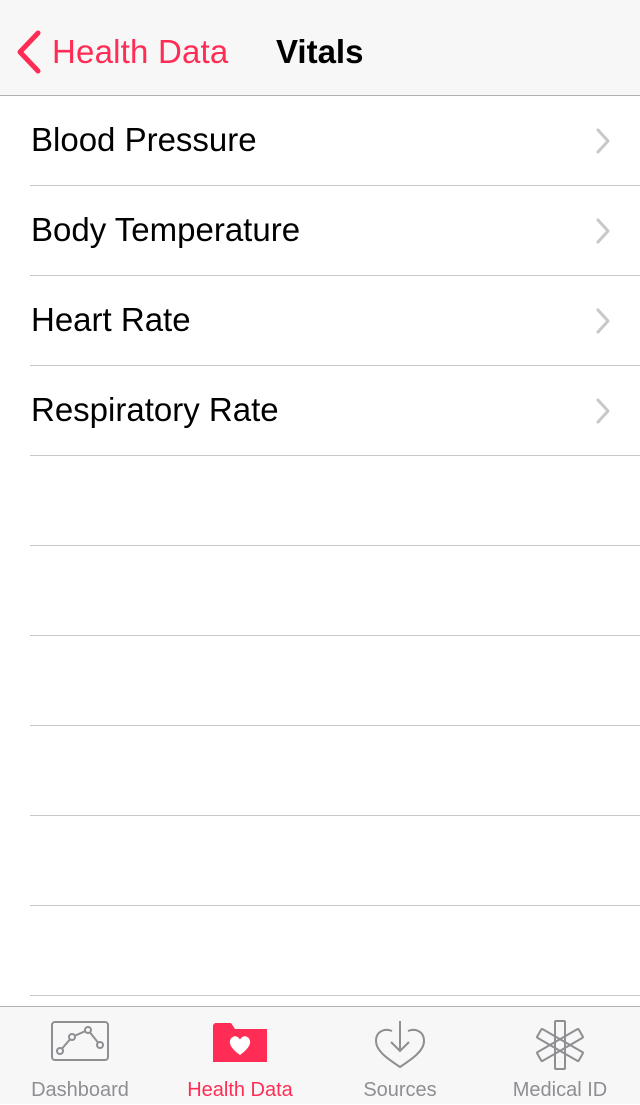 The height and width of the screenshot is (1105, 640). What do you see at coordinates (80, 1041) in the screenshot?
I see `chart-icon` at bounding box center [80, 1041].